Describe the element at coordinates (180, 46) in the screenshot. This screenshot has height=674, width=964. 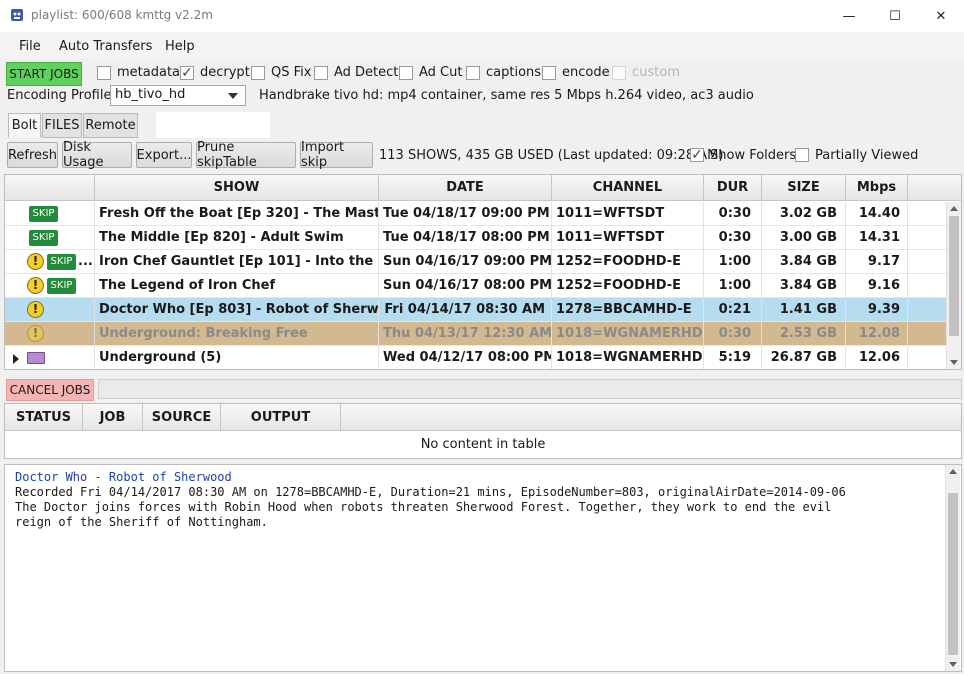
I see `menu-help: Help` at that location.